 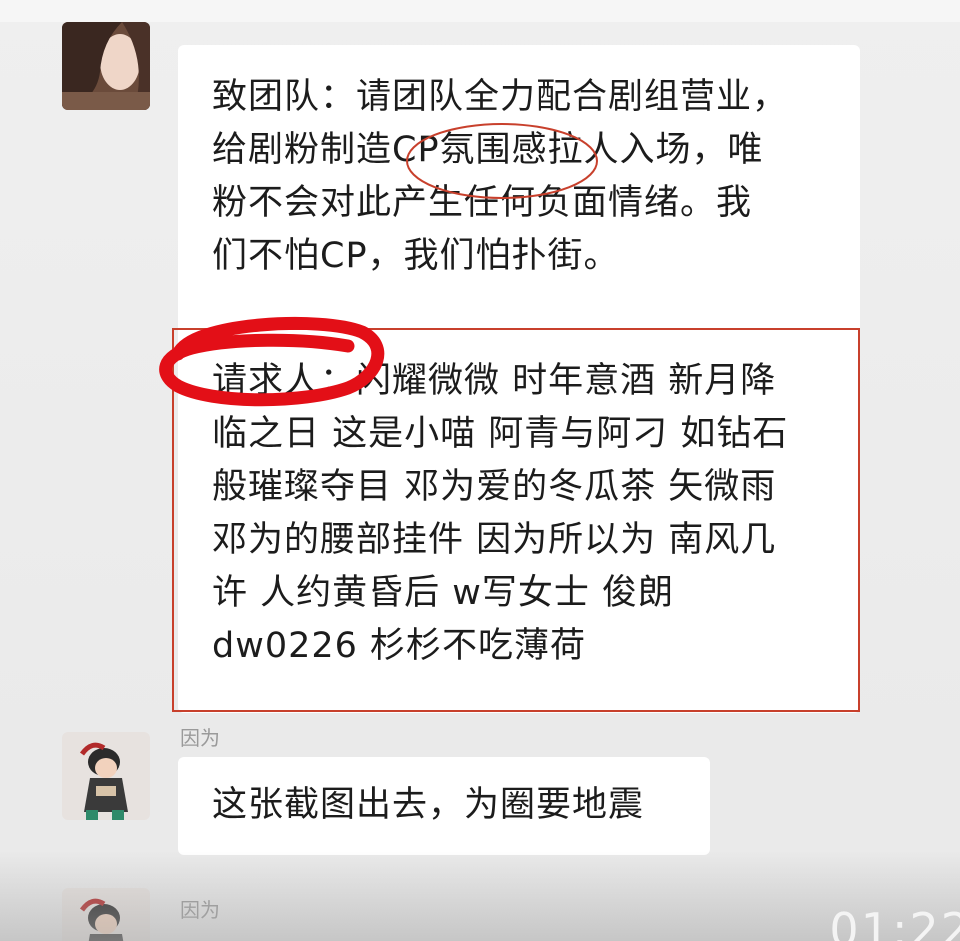 What do you see at coordinates (894, 922) in the screenshot?
I see `video-timestamp: 01:22` at bounding box center [894, 922].